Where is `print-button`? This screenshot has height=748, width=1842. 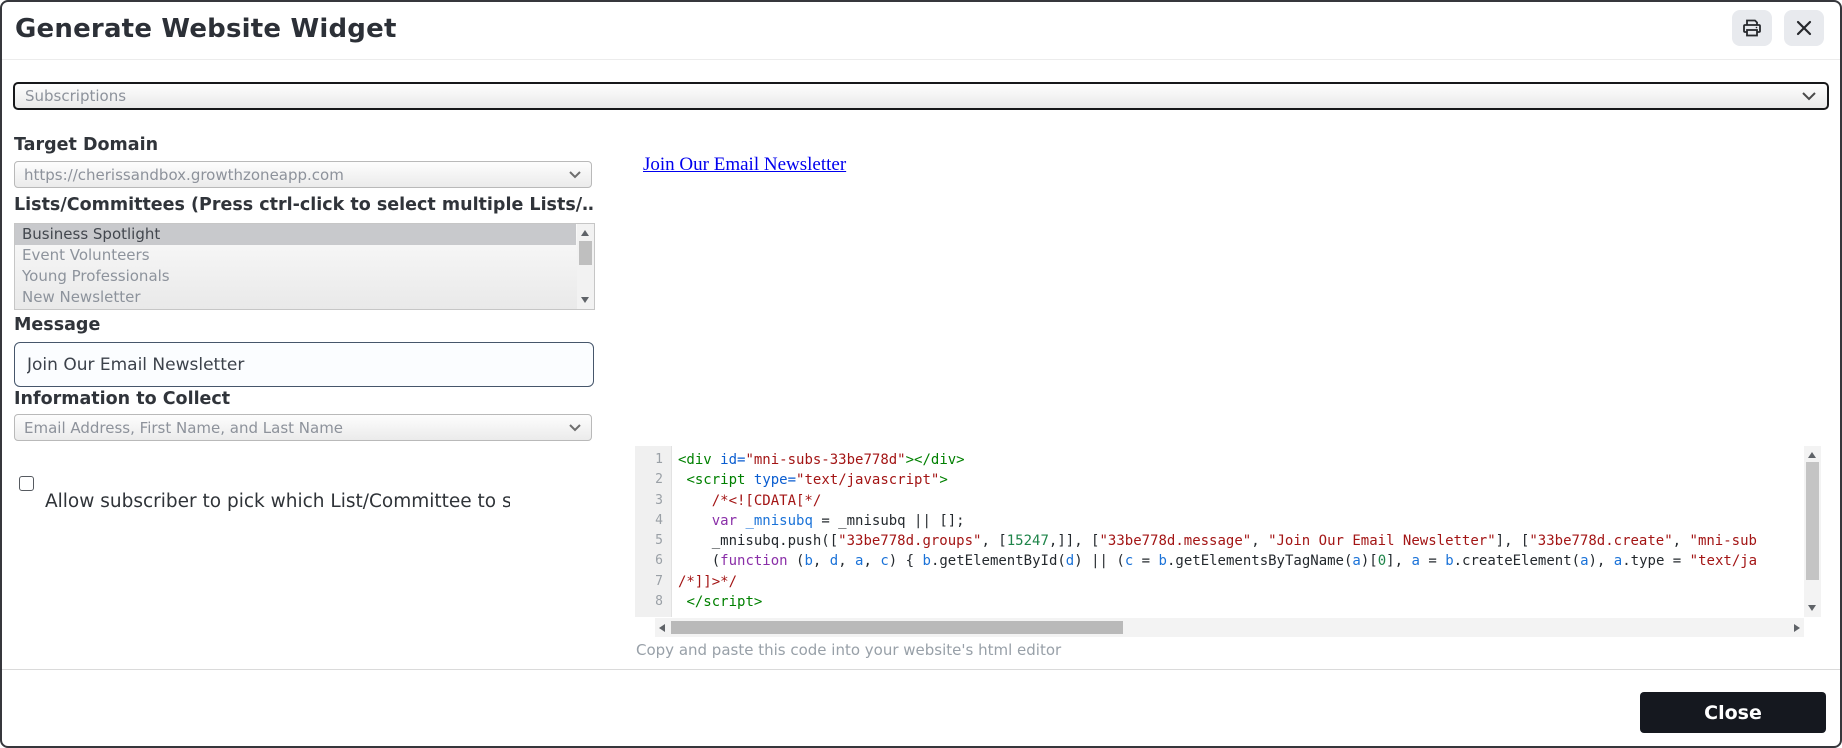 print-button is located at coordinates (1752, 28).